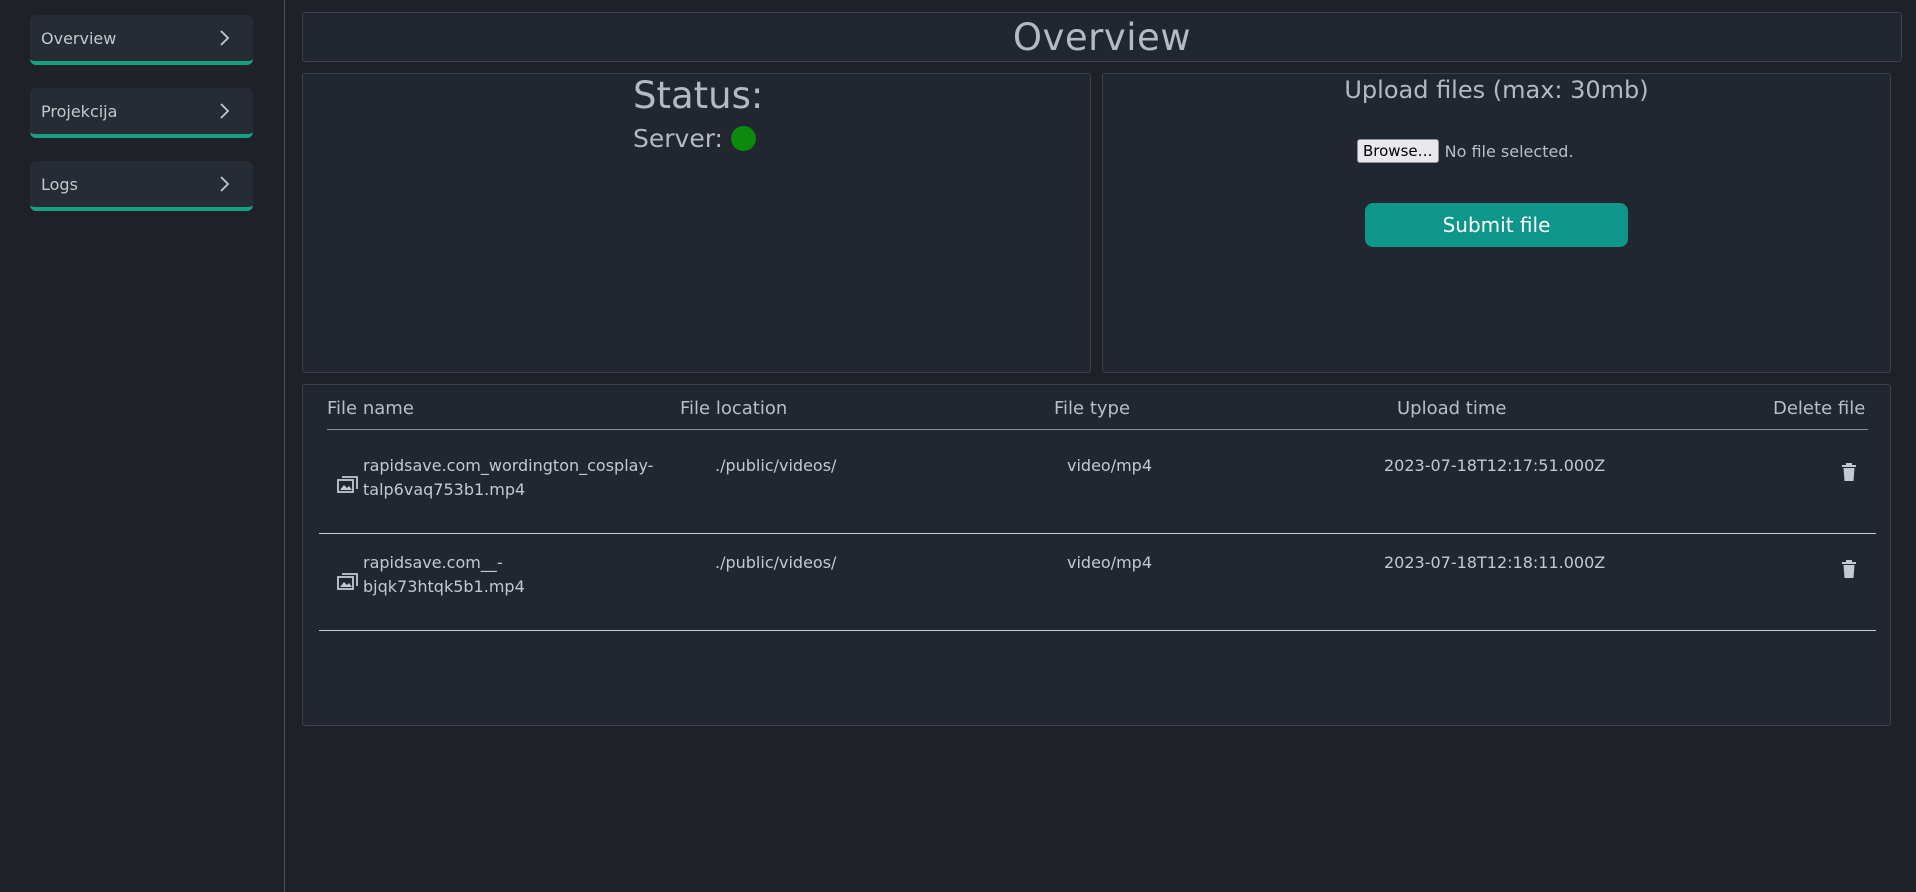 This screenshot has width=1916, height=892. I want to click on page-title: Overview, so click(1102, 37).